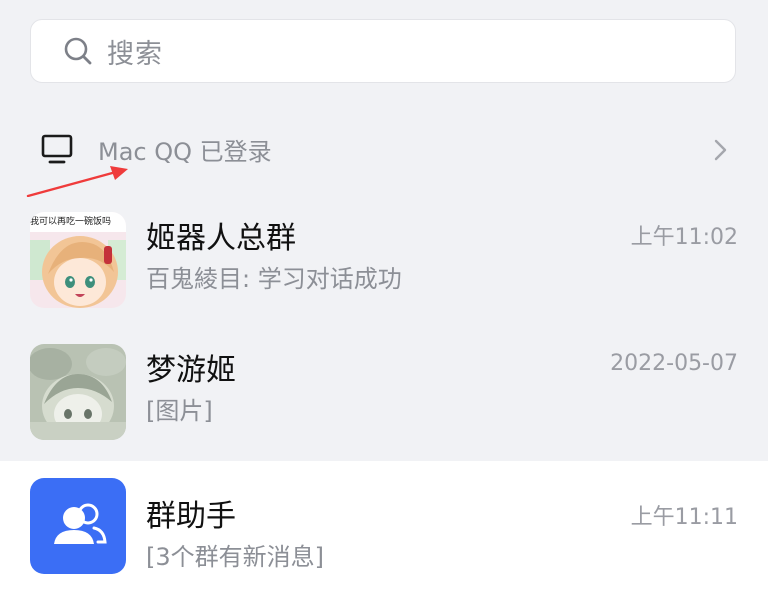  I want to click on search-placeholder: 搜索, so click(135, 54).